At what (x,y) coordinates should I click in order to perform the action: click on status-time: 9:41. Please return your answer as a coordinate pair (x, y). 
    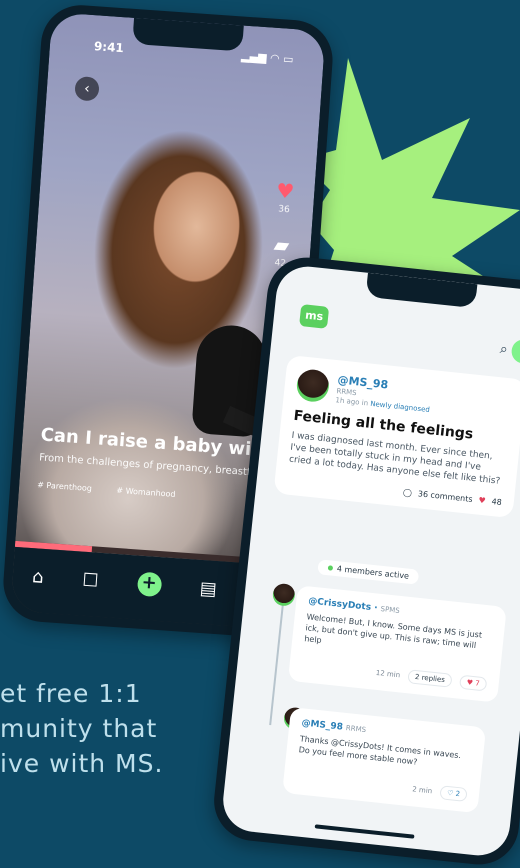
    Looking at the image, I should click on (109, 47).